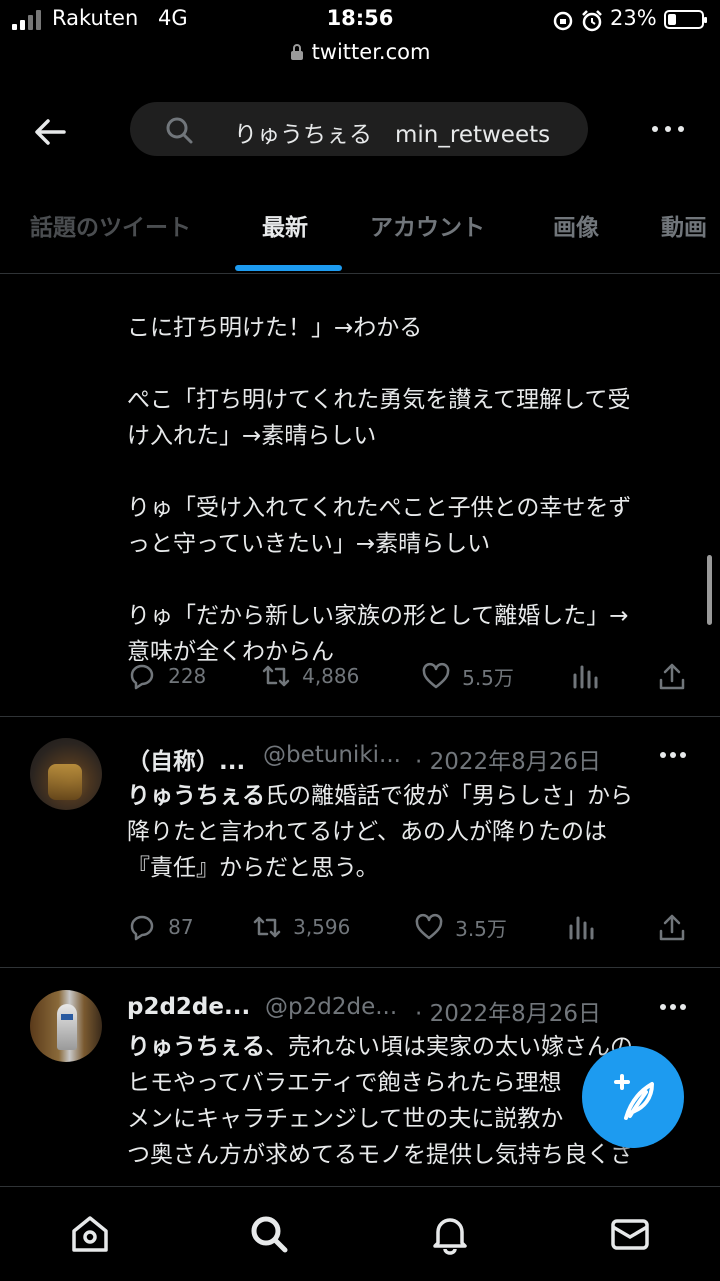  Describe the element at coordinates (288, 268) in the screenshot. I see `active-tab-indicator` at that location.